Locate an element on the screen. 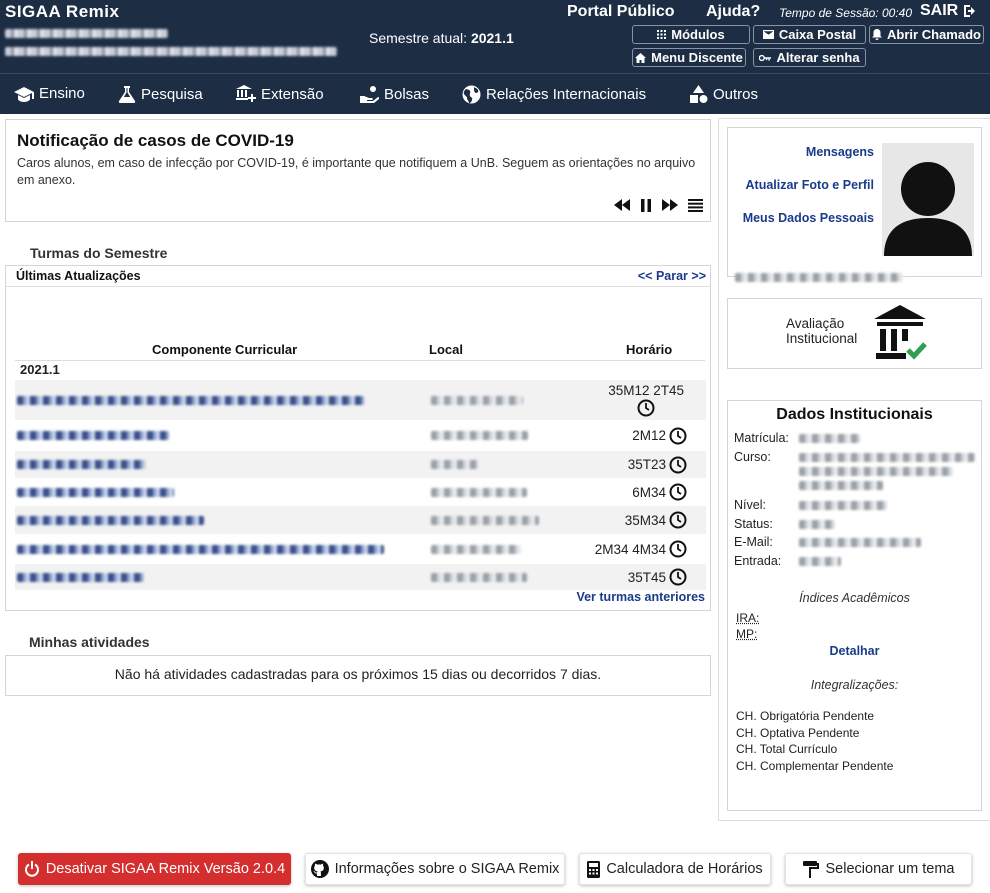  desativar-remix-button: Desativar SIGAA Remix Versão 2.0.4 is located at coordinates (154, 869).